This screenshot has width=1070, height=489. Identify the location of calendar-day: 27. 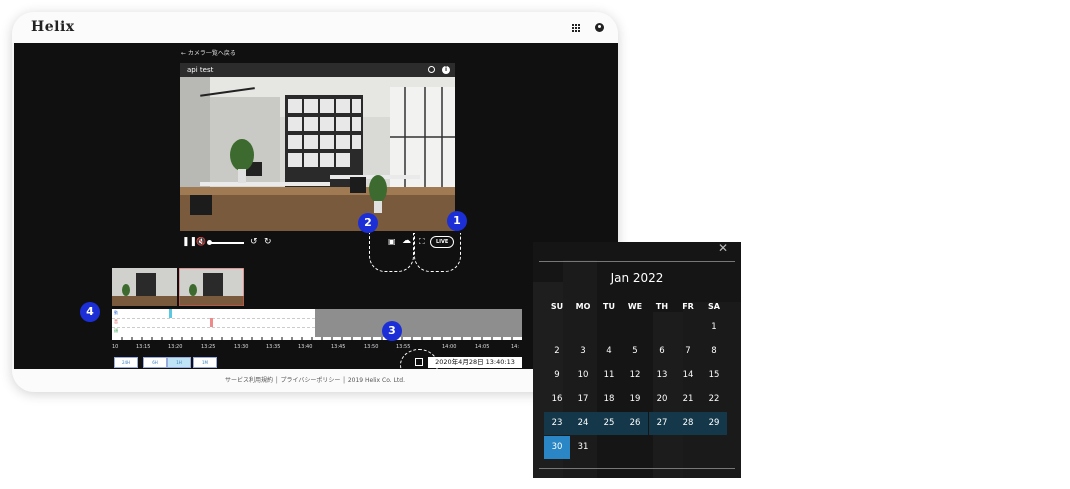
(662, 423).